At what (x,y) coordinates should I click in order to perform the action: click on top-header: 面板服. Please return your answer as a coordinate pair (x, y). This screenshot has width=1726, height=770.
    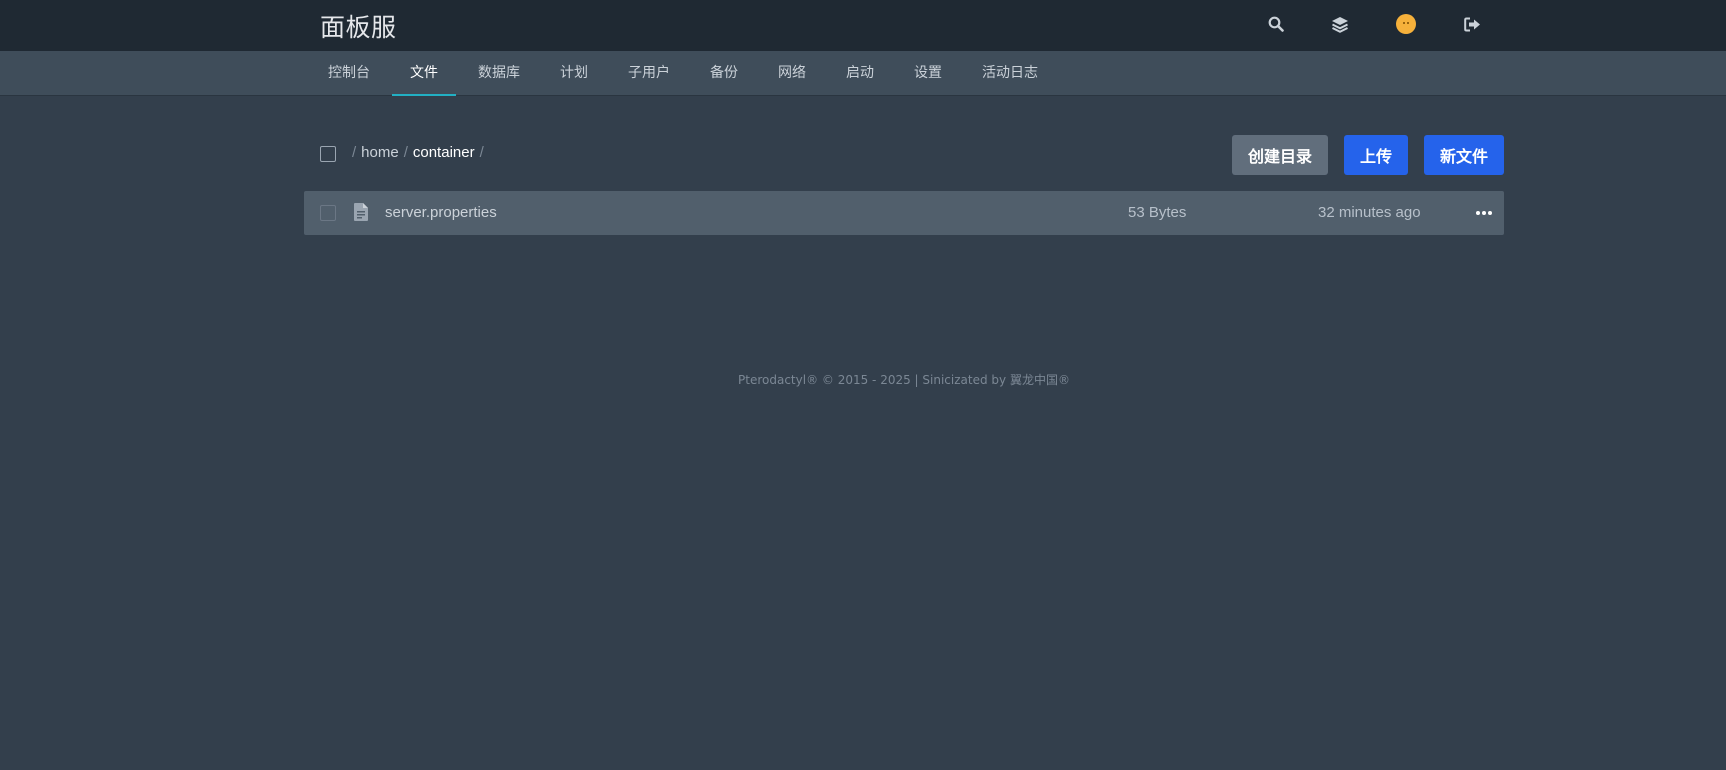
    Looking at the image, I should click on (863, 25).